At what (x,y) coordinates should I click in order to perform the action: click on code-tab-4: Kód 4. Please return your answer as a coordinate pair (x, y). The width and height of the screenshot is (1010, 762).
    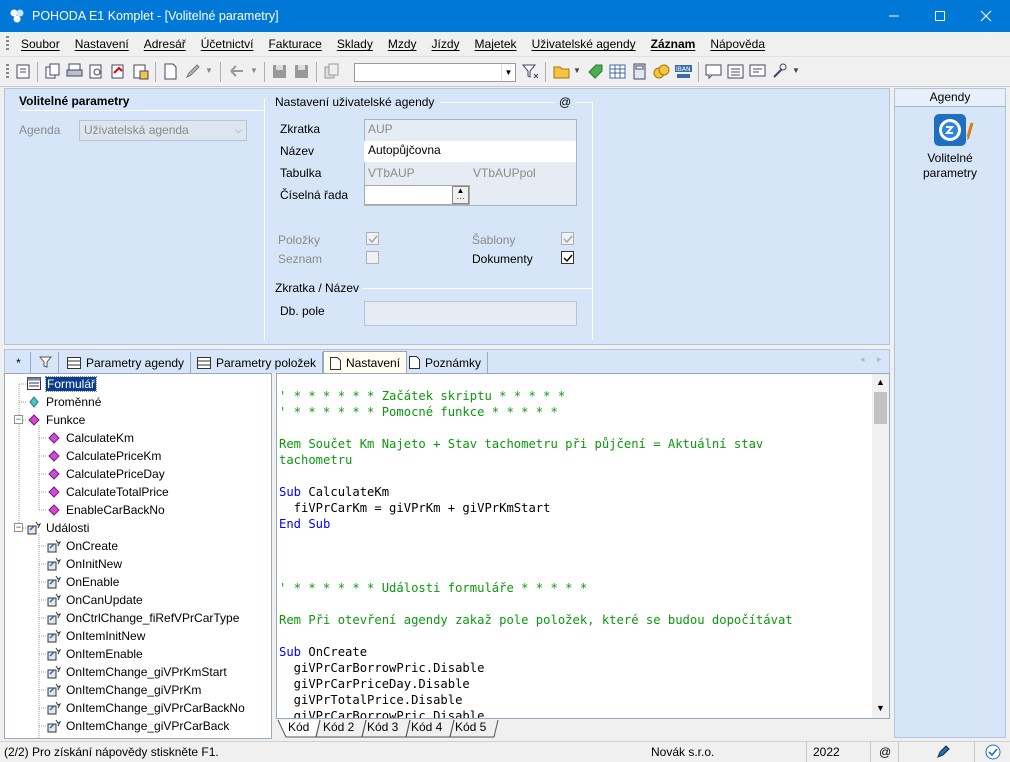
    Looking at the image, I should click on (426, 728).